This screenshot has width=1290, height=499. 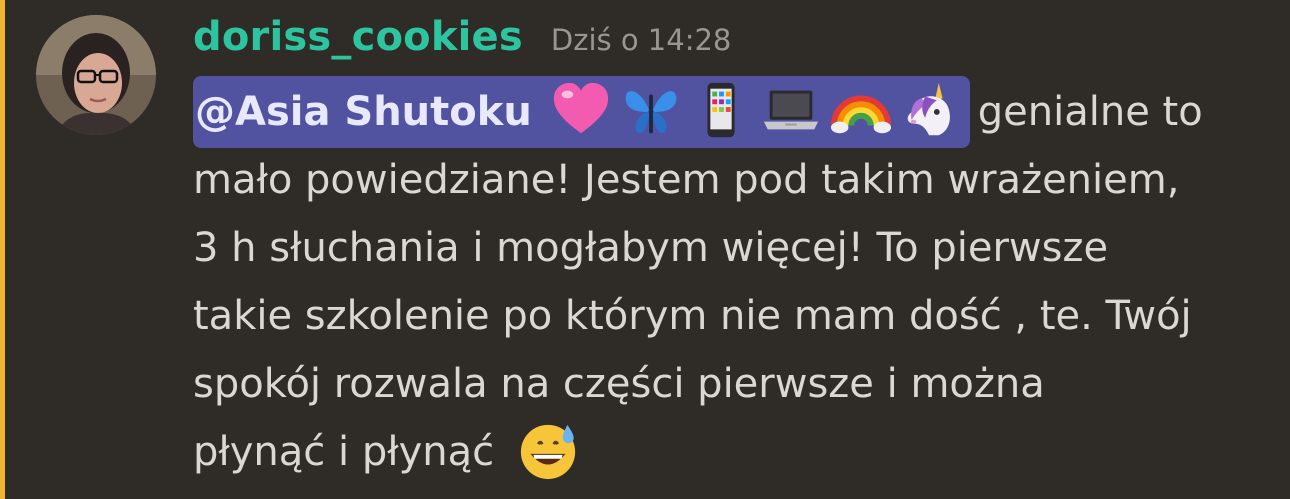 What do you see at coordinates (96, 75) in the screenshot?
I see `avatar` at bounding box center [96, 75].